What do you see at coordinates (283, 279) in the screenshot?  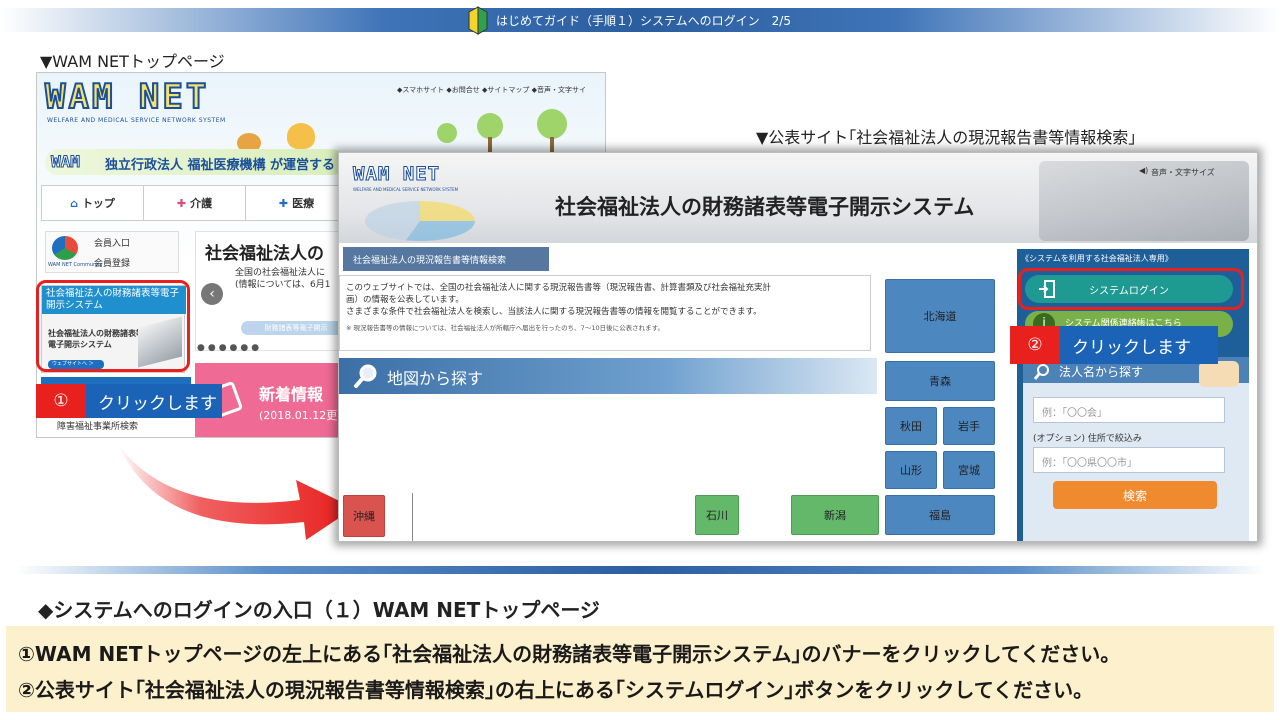 I see `slider-text: 全国の社会福祉法人に (情報については、6月1` at bounding box center [283, 279].